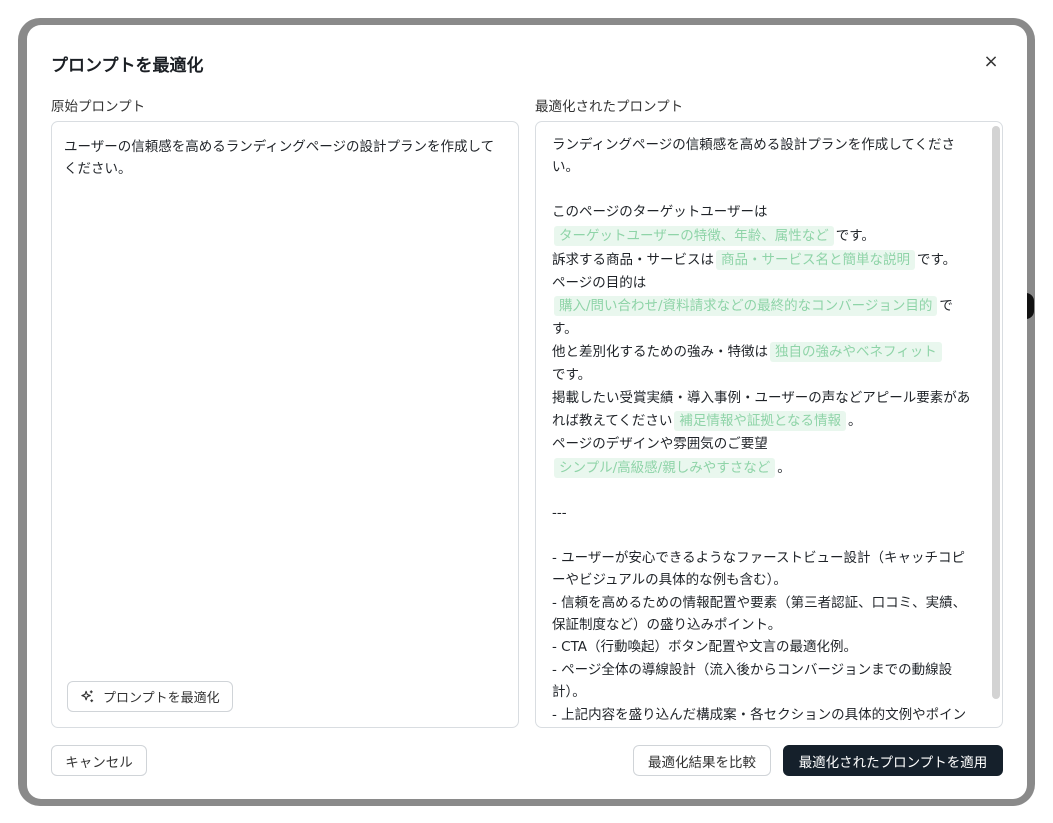  I want to click on optimized-line-goal: ページの目的は 購入/問い合わせ/資料請求などの最終的なコンバージョン目的 です。, so click(762, 306).